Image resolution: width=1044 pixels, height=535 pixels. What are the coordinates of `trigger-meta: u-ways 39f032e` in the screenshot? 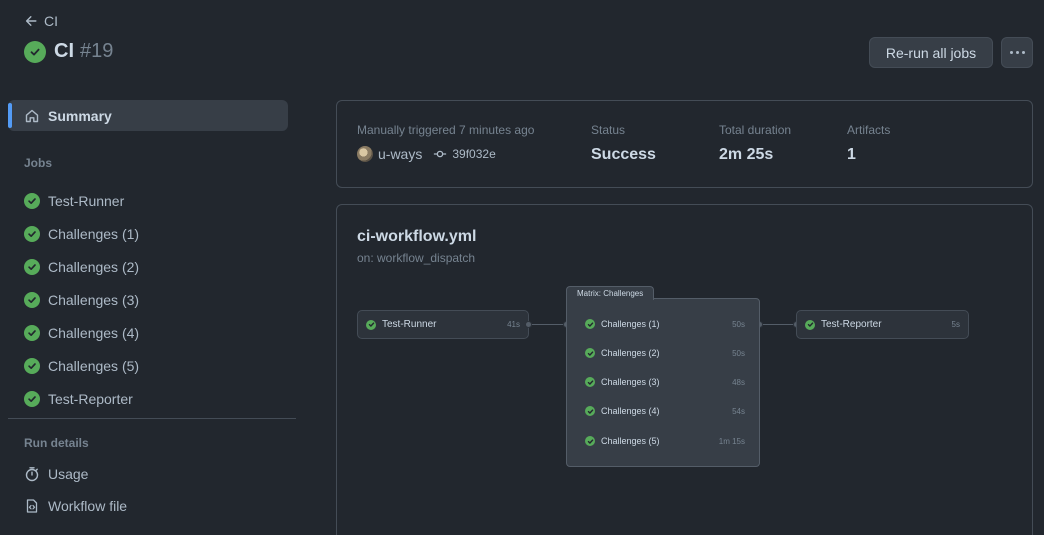 It's located at (426, 154).